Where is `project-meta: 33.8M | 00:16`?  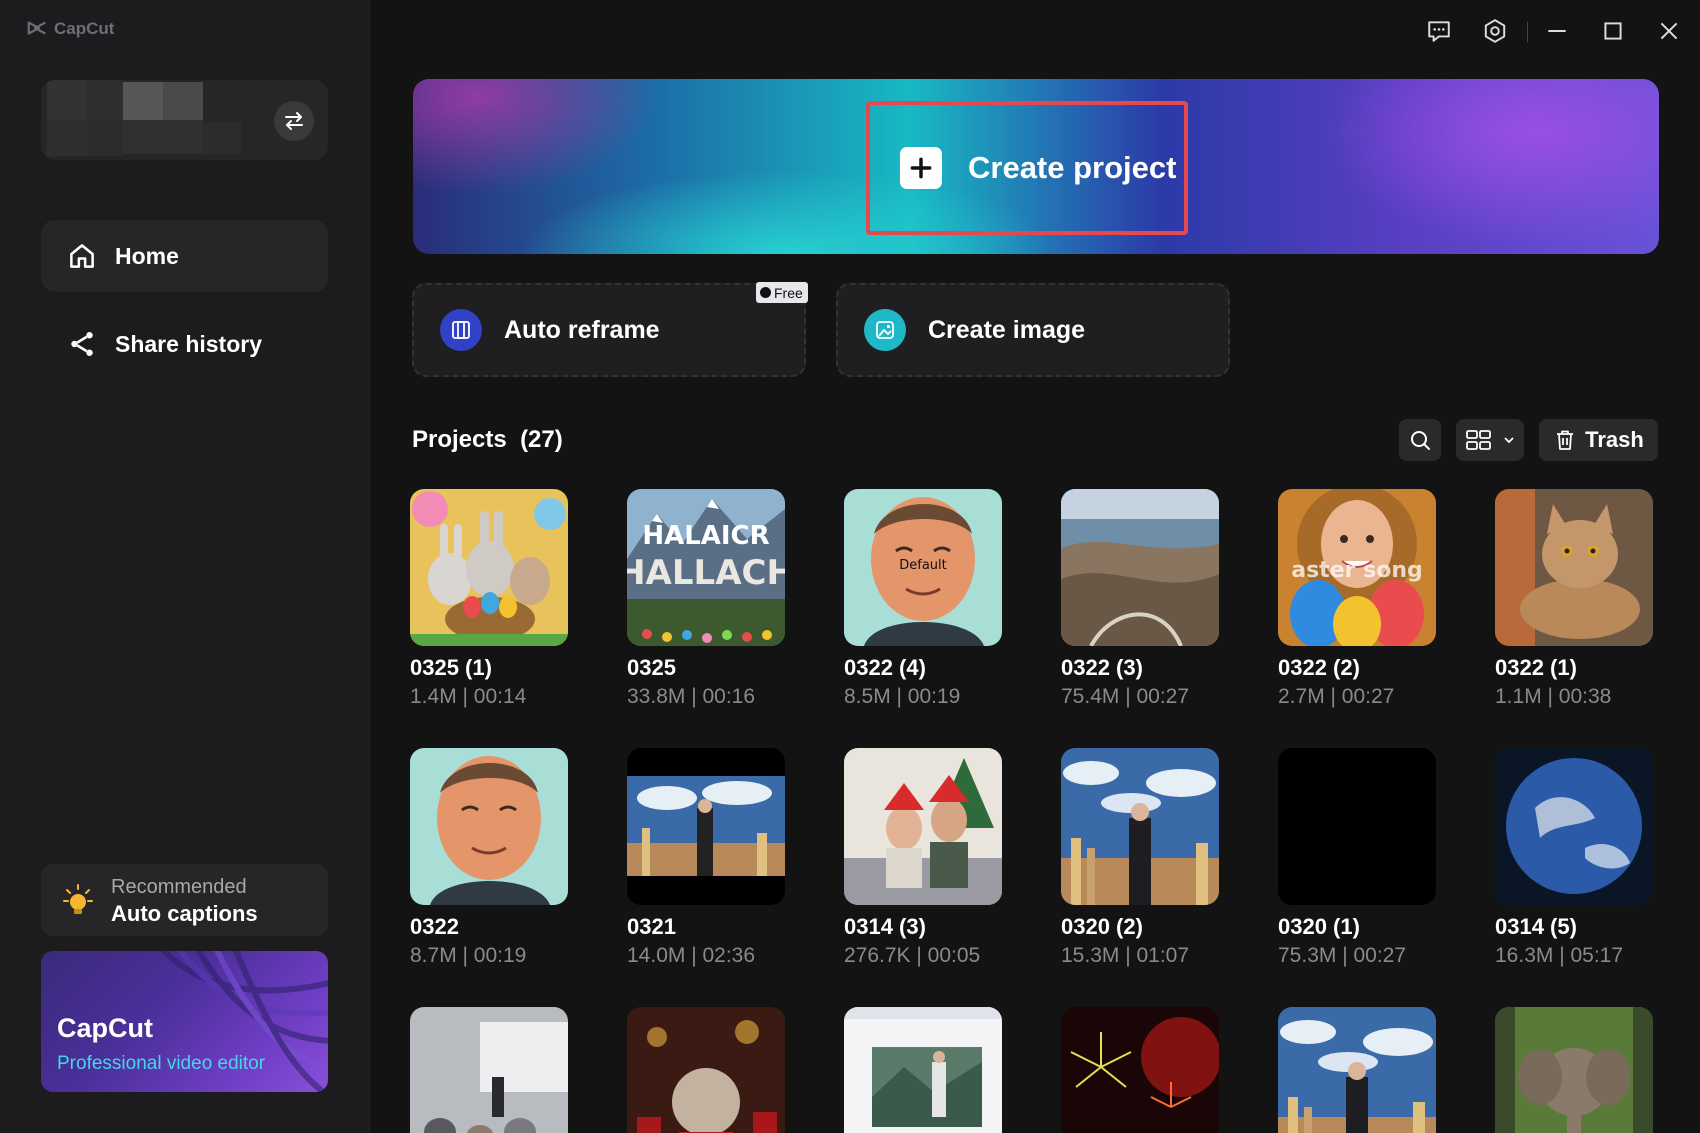
project-meta: 33.8M | 00:16 is located at coordinates (691, 696).